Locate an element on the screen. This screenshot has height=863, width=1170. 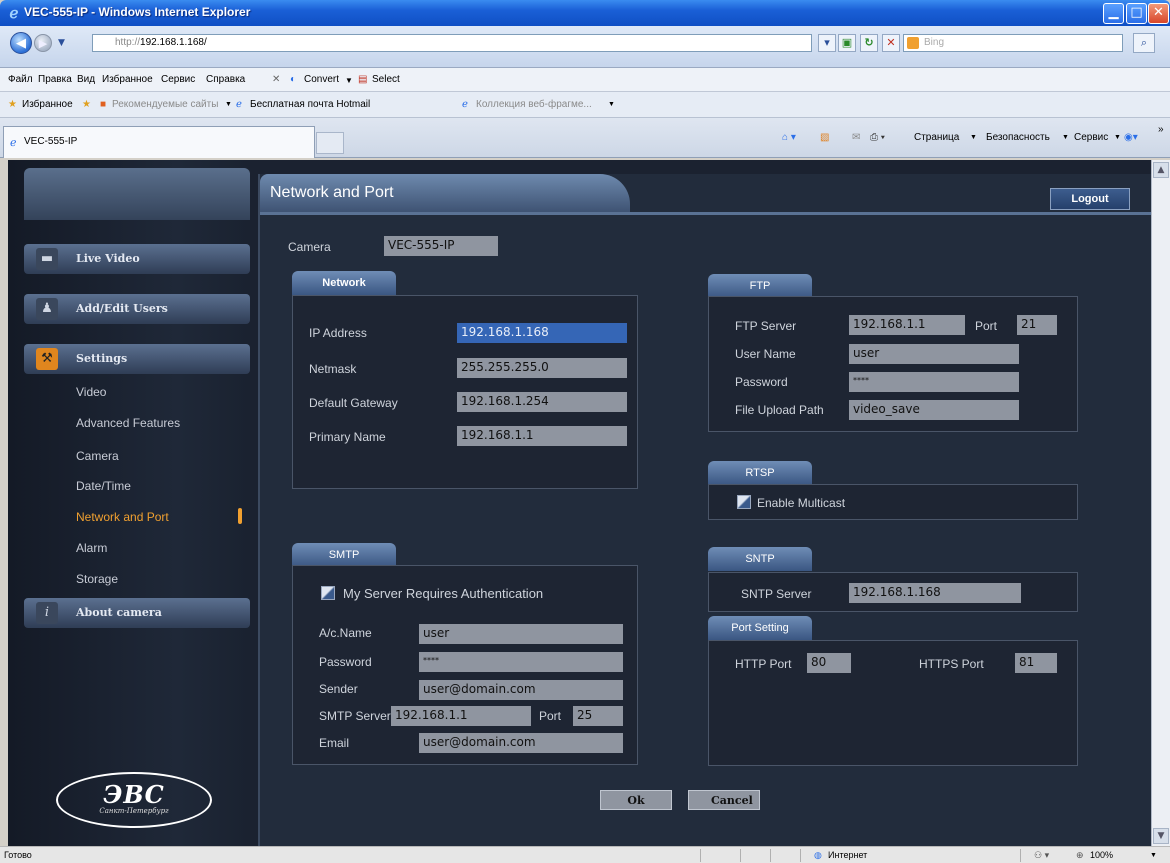
sntp-group: SNTP Server 192.168.1.168 is located at coordinates (893, 592).